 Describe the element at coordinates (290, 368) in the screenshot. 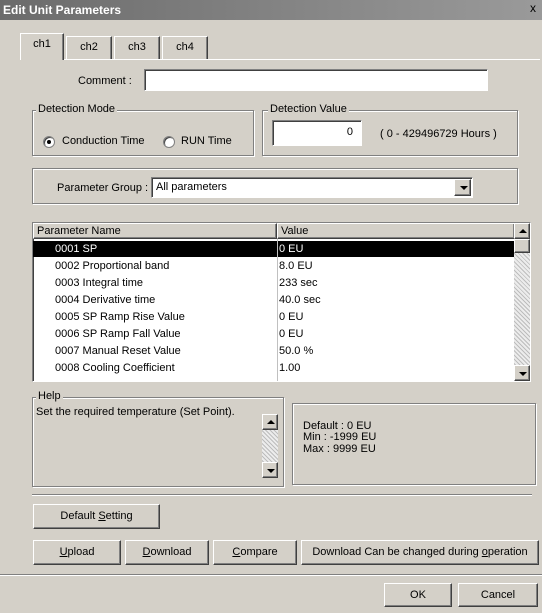

I see `cell-value: 1.00` at that location.